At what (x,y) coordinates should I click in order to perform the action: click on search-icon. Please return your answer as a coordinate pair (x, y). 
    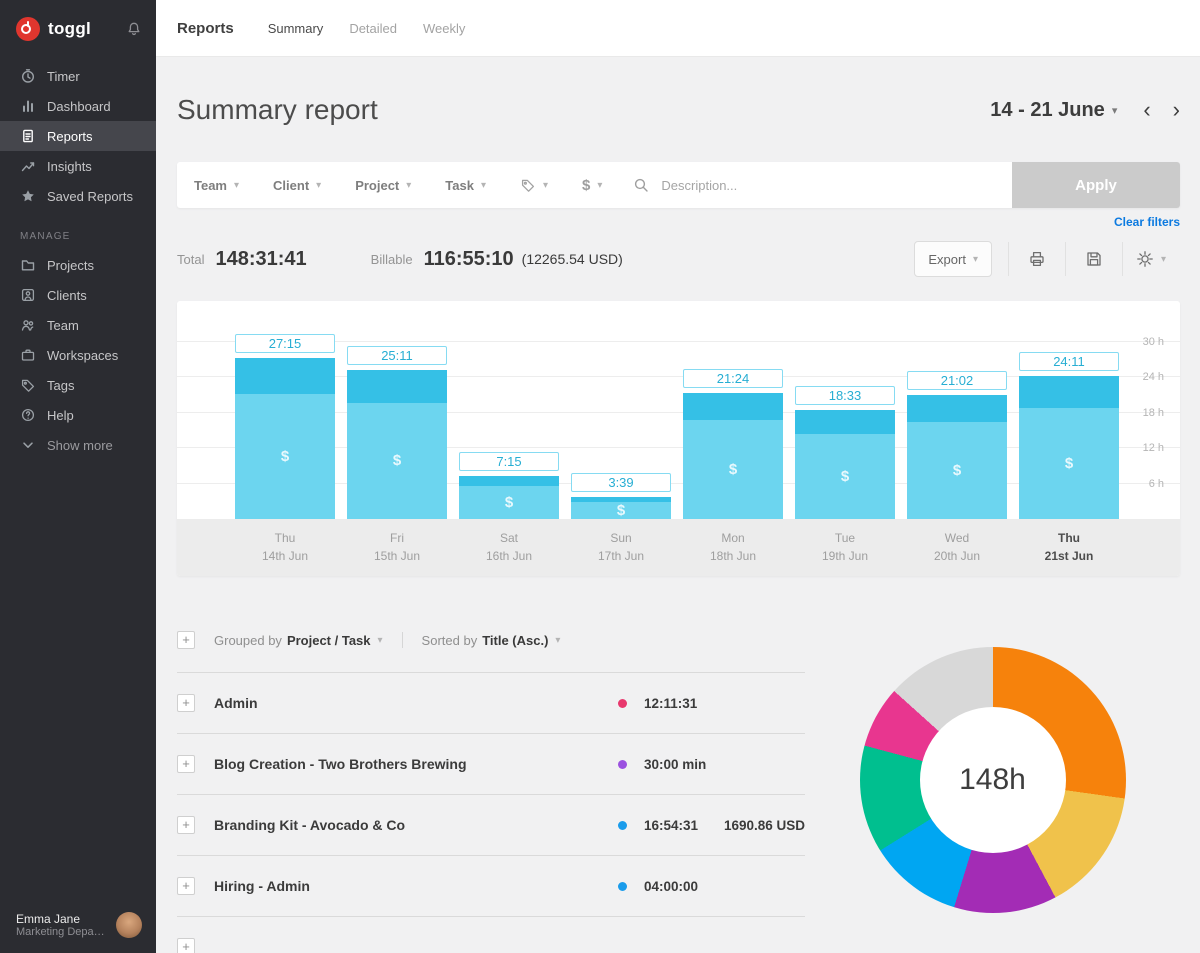
    Looking at the image, I should click on (642, 185).